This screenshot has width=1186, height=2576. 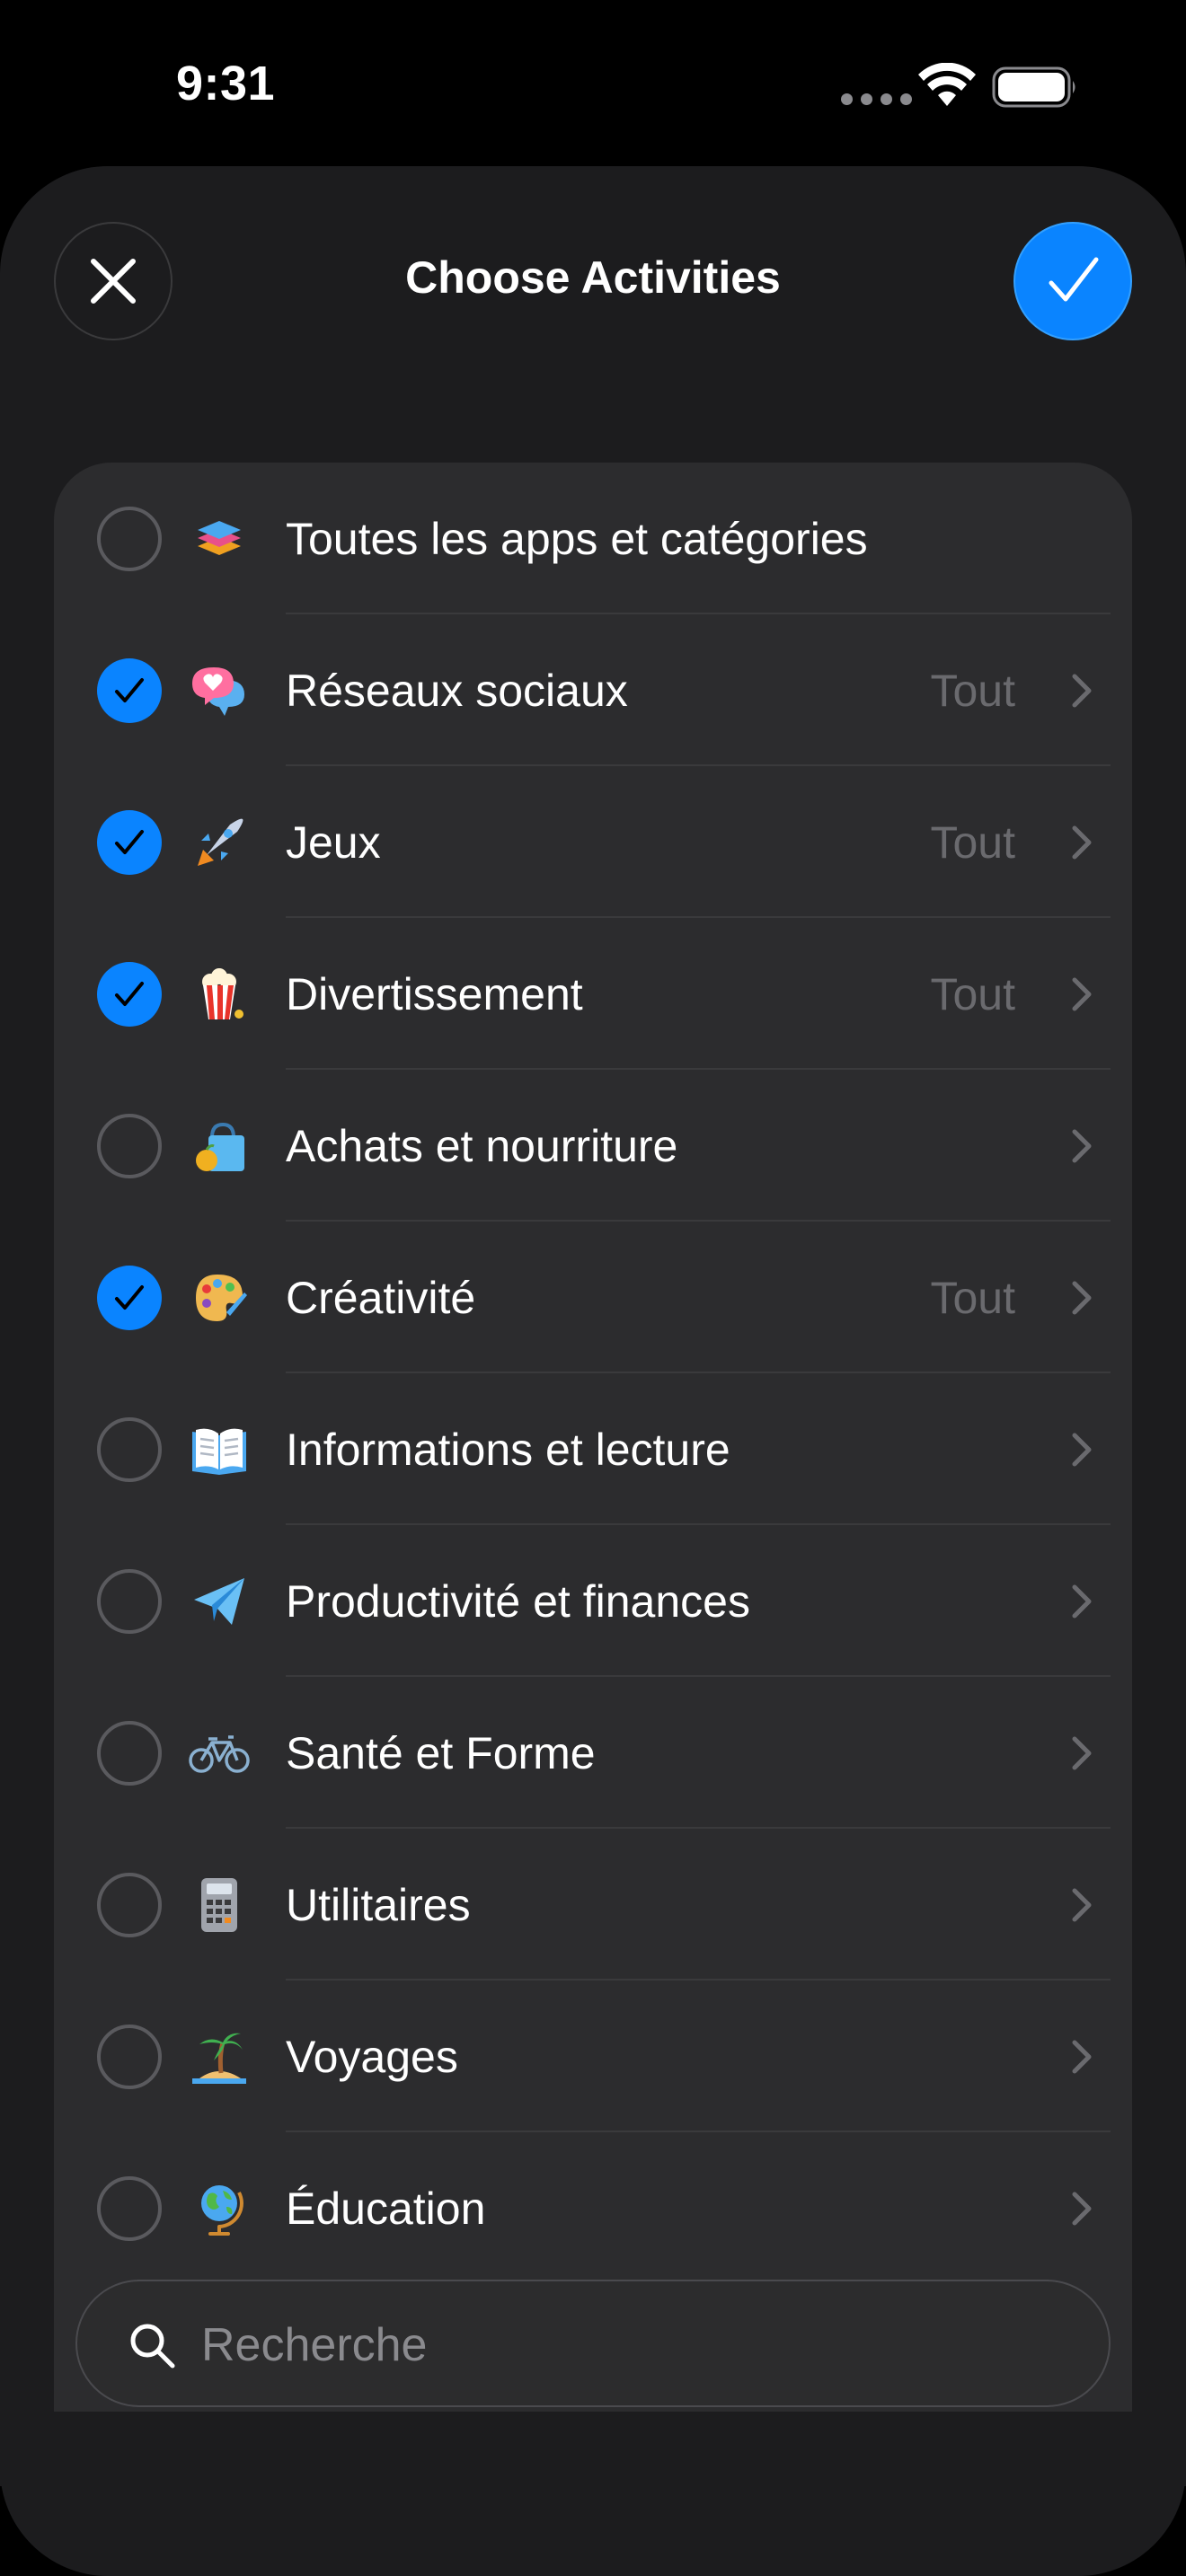 I want to click on stack-layers-icon, so click(x=219, y=538).